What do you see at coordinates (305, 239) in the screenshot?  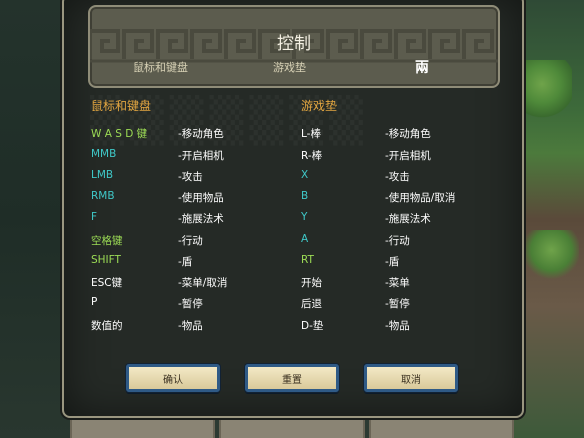 I see `gamepad-key-label: A` at bounding box center [305, 239].